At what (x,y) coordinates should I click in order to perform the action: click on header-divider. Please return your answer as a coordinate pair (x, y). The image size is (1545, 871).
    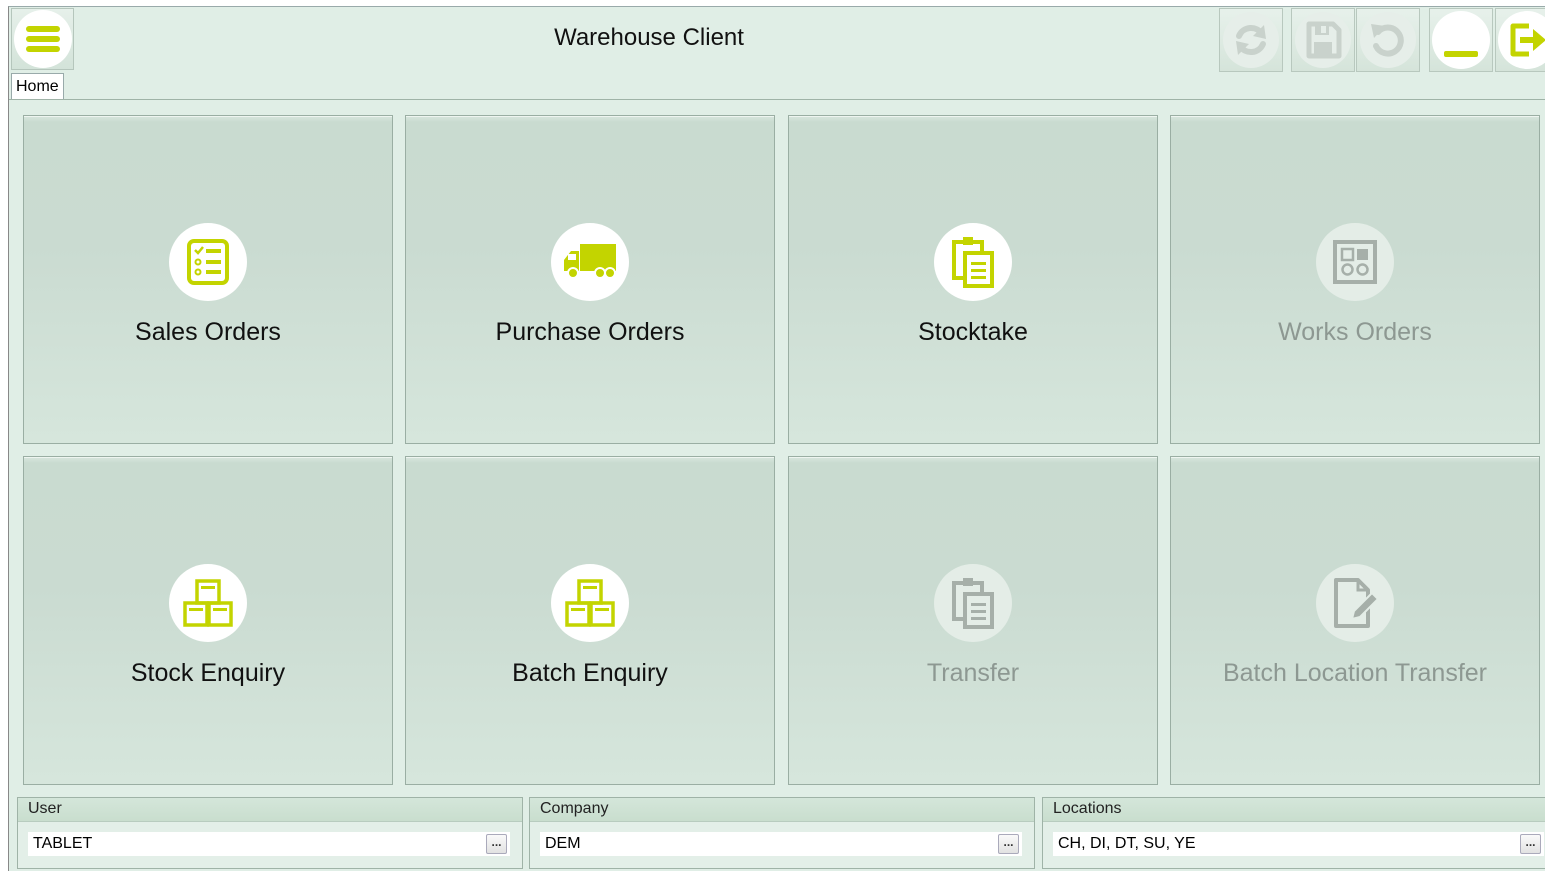
    Looking at the image, I should click on (777, 99).